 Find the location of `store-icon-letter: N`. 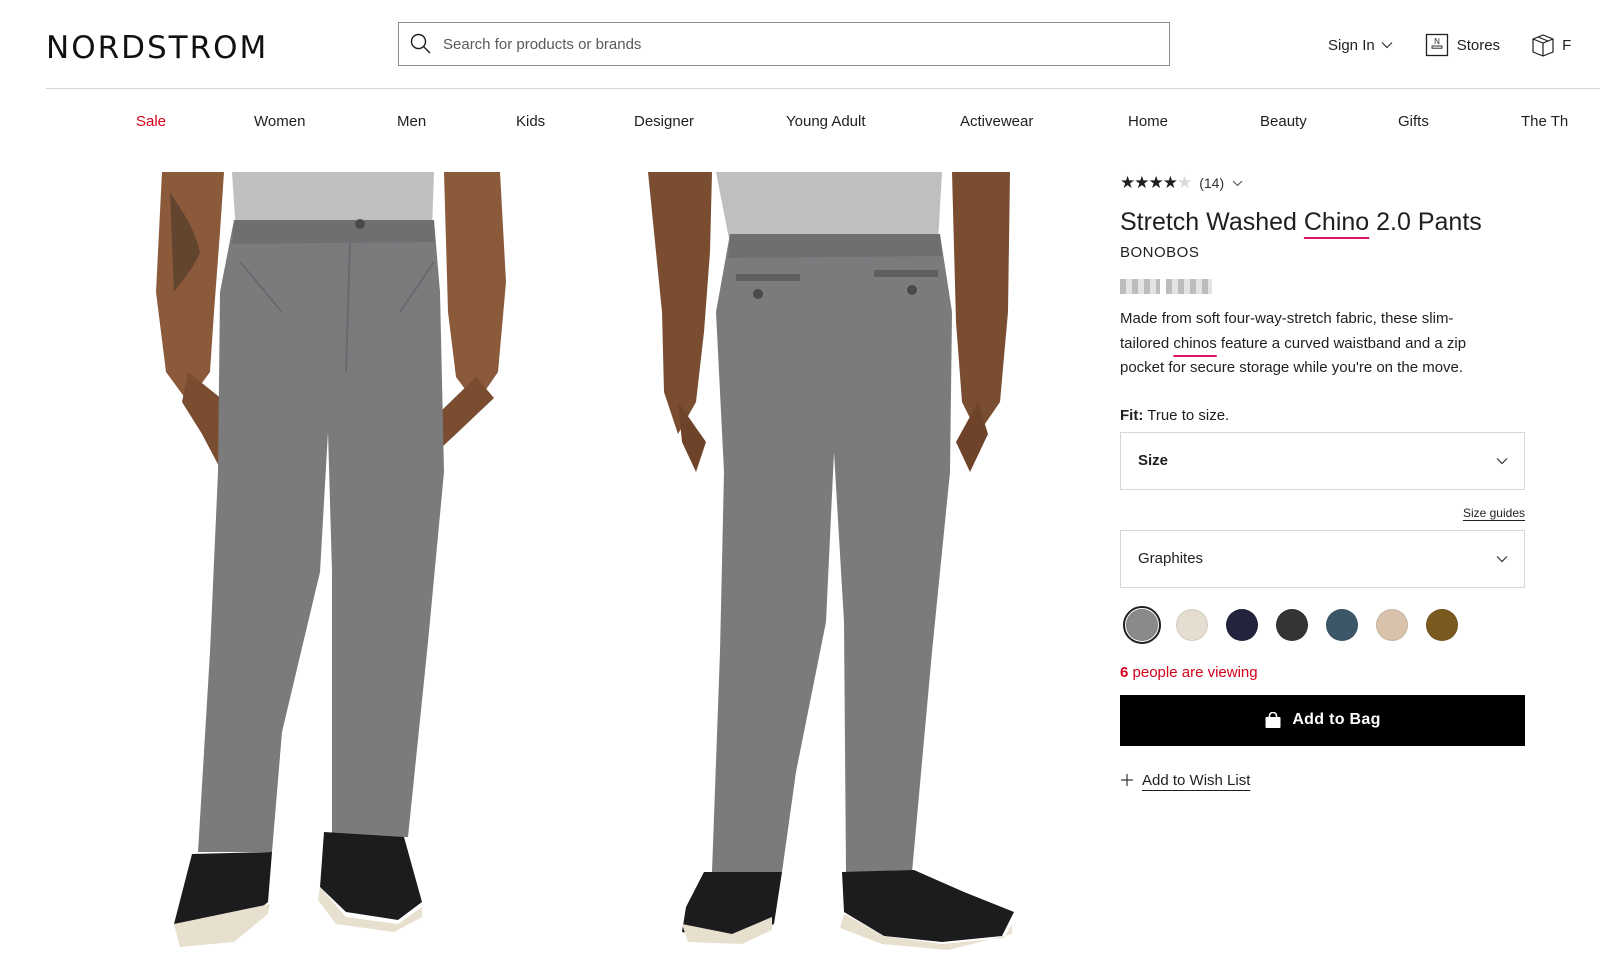

store-icon-letter: N is located at coordinates (1437, 41).